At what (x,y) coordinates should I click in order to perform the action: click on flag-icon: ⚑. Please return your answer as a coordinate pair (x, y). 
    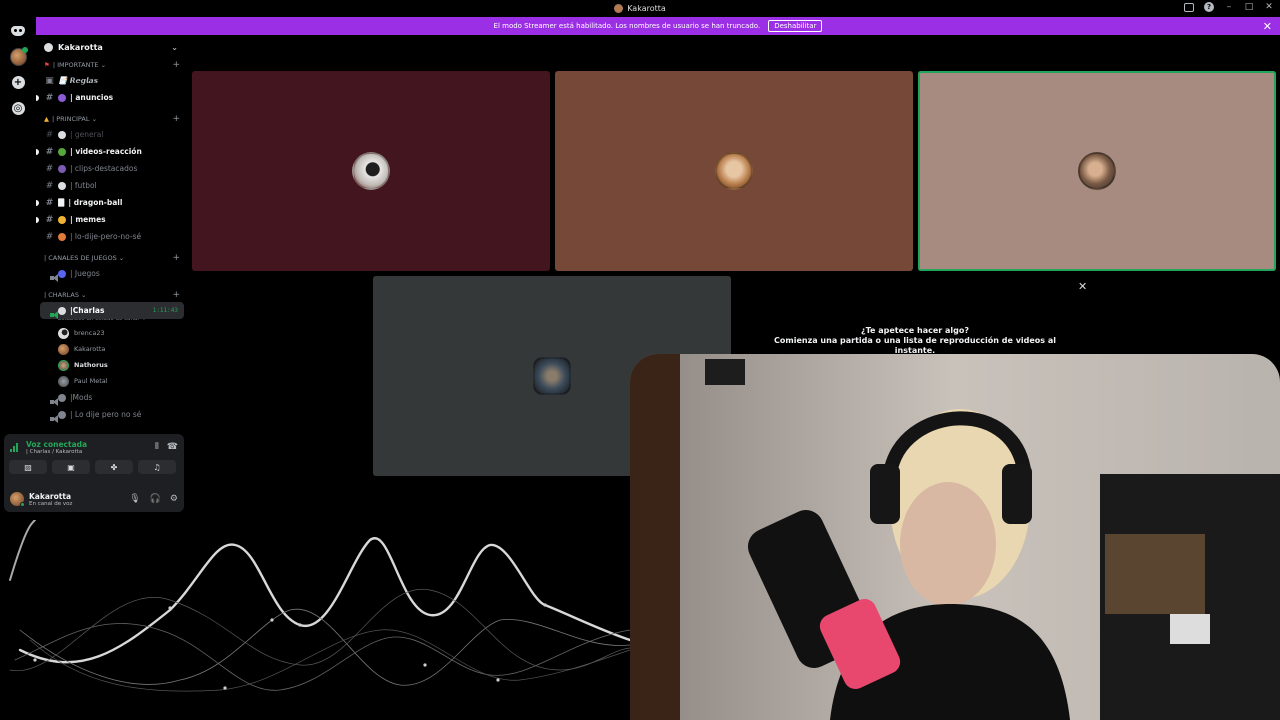
    Looking at the image, I should click on (47, 65).